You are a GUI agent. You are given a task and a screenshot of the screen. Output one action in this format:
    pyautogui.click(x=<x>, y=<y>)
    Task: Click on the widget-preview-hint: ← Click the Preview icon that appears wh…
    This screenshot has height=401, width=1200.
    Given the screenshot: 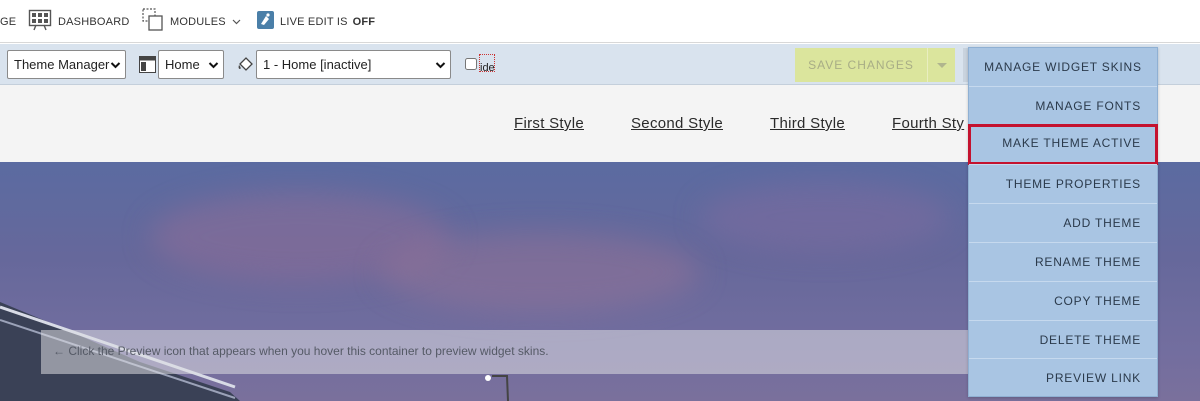 What is the action you would take?
    pyautogui.click(x=506, y=352)
    